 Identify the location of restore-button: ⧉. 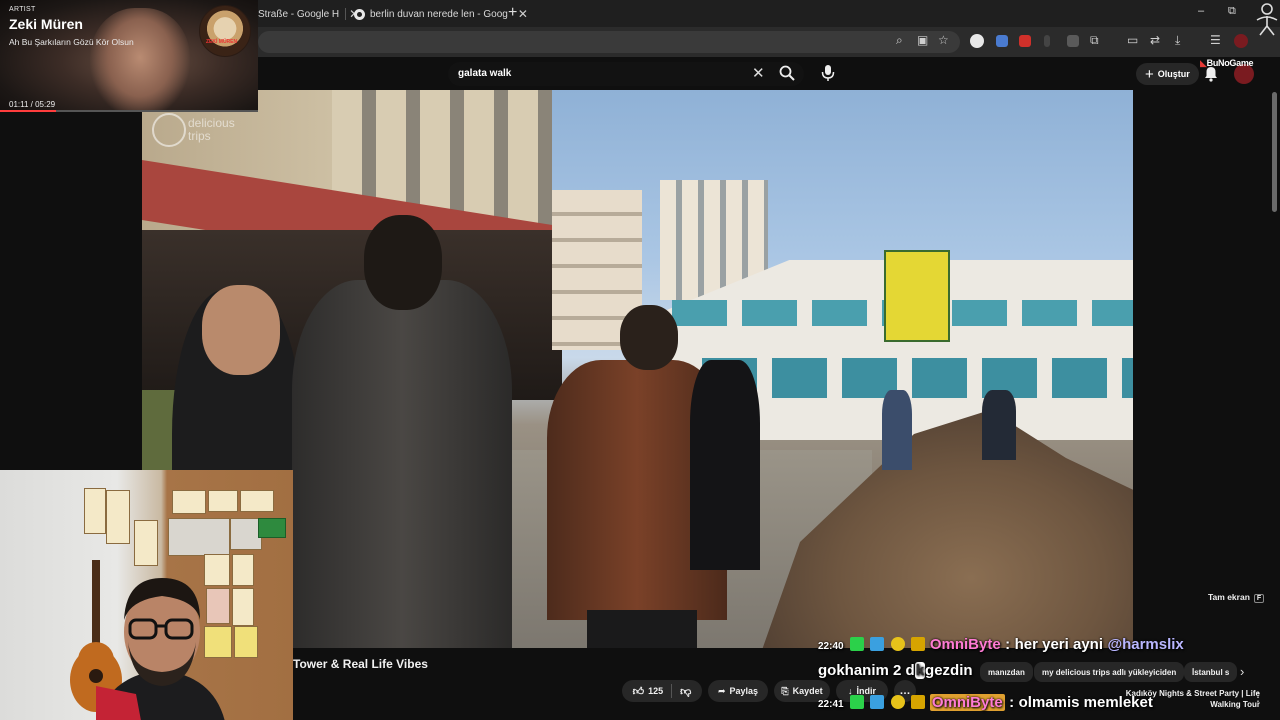
(1232, 11).